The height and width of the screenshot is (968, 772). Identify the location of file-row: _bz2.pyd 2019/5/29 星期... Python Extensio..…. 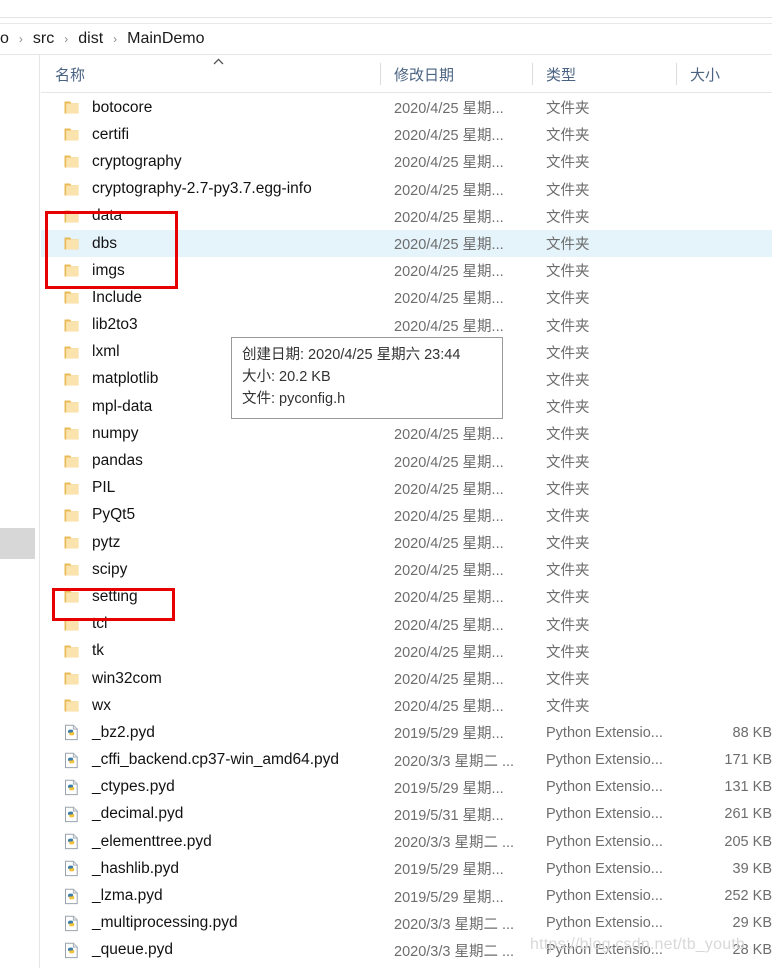
(406, 732).